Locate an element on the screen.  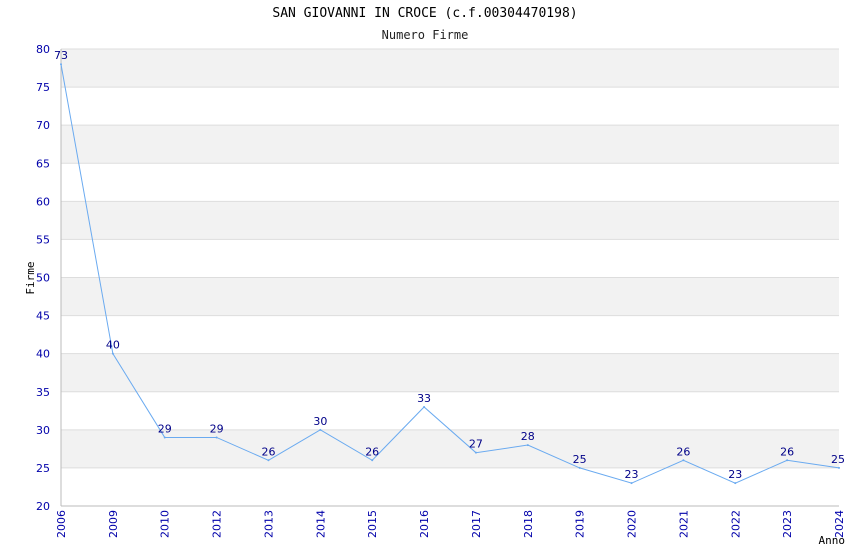
x-tick-label: 2018 is located at coordinates (528, 524).